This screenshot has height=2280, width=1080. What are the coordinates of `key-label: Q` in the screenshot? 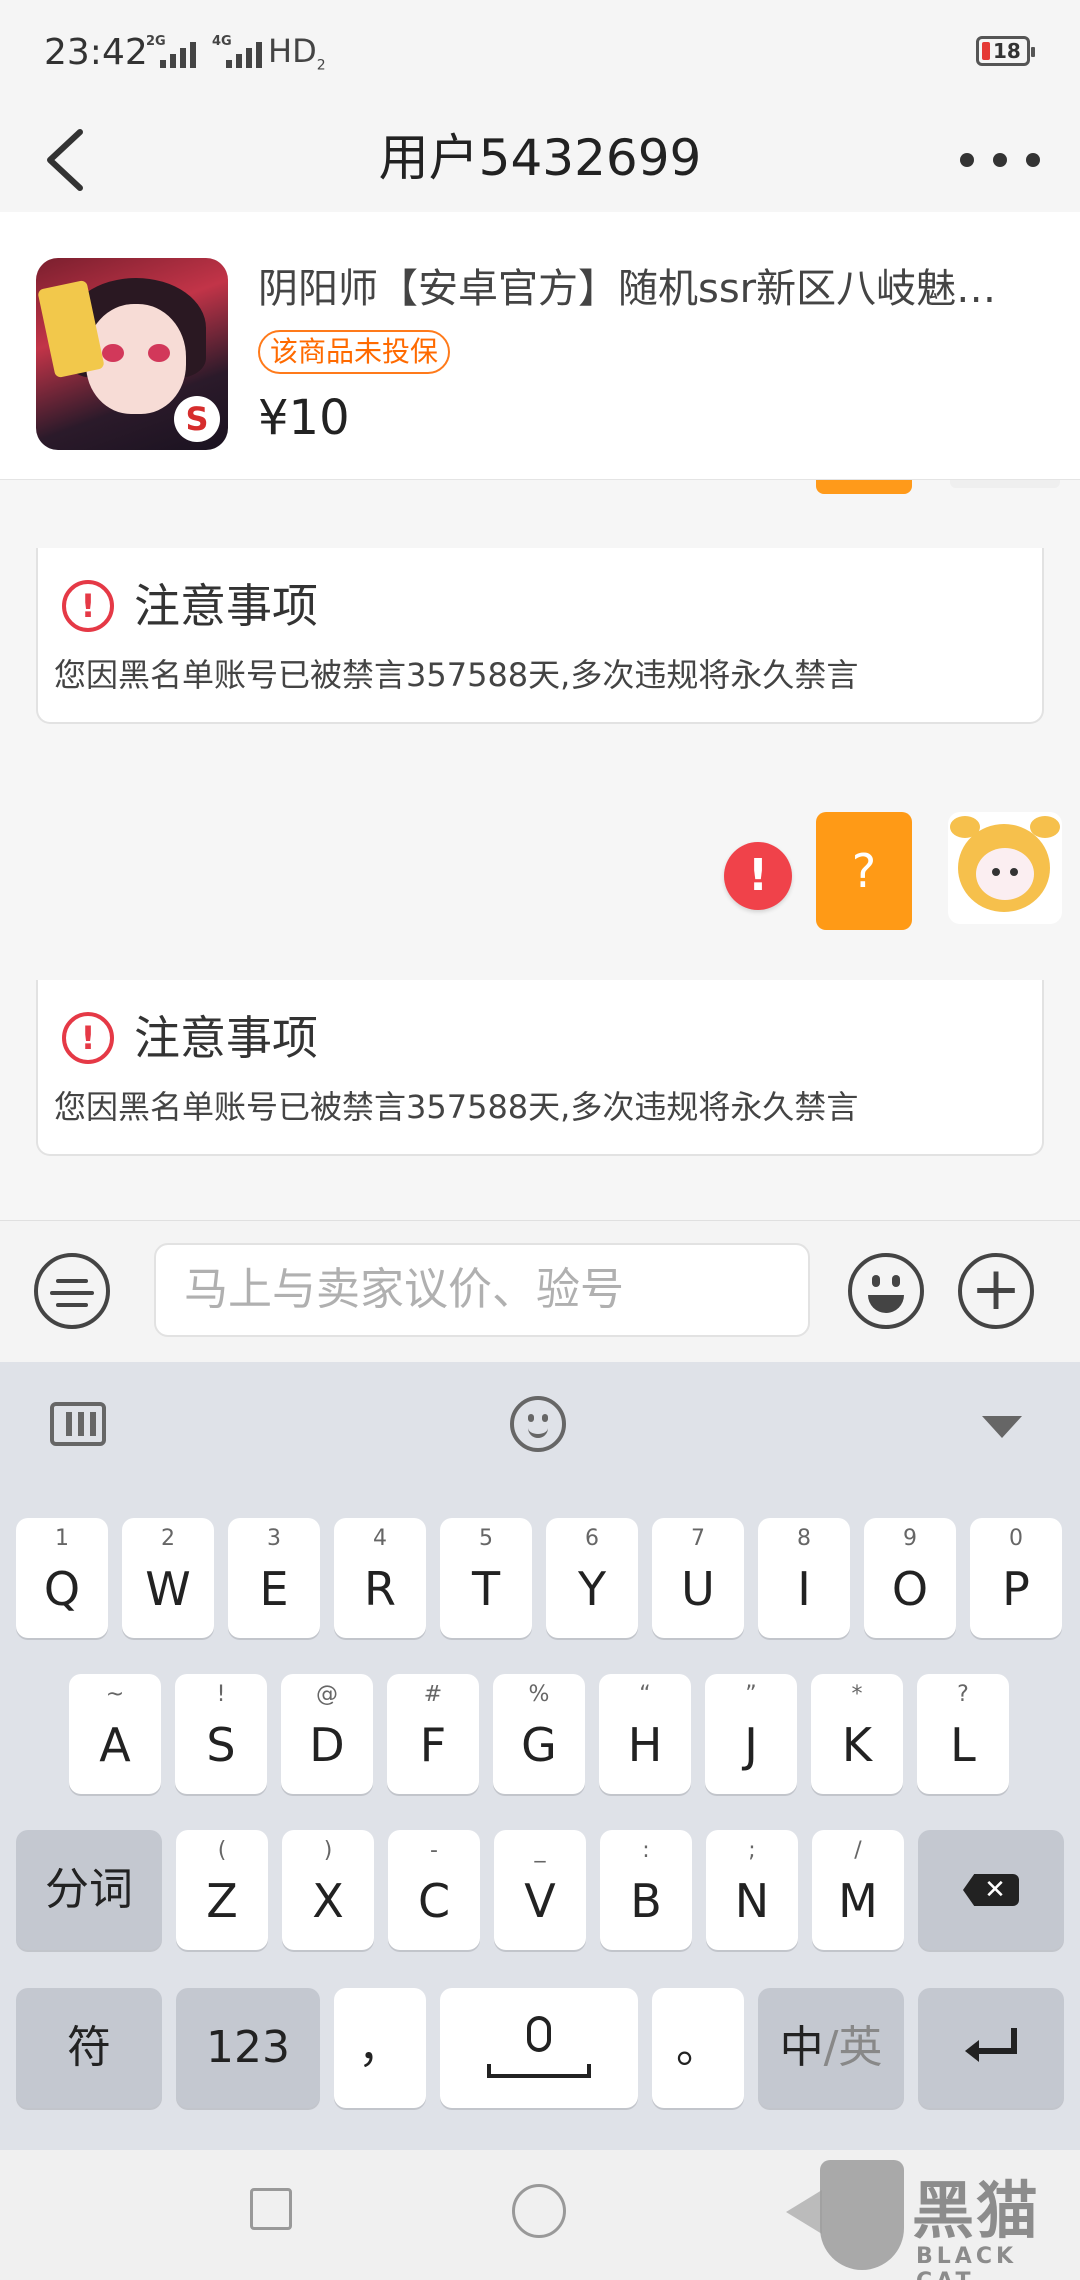 It's located at (62, 1589).